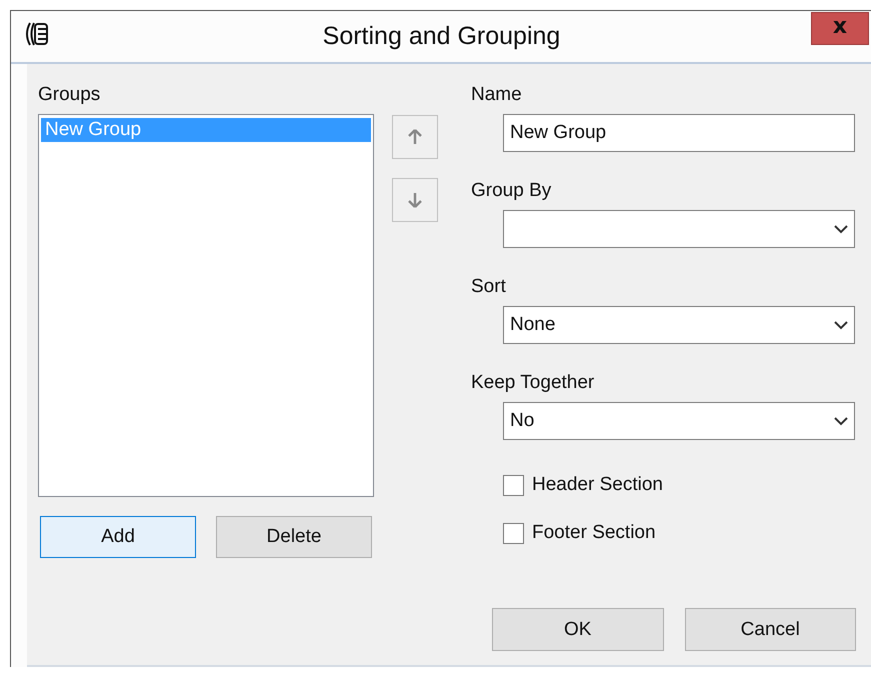  What do you see at coordinates (533, 383) in the screenshot?
I see `field-label: Keep Together` at bounding box center [533, 383].